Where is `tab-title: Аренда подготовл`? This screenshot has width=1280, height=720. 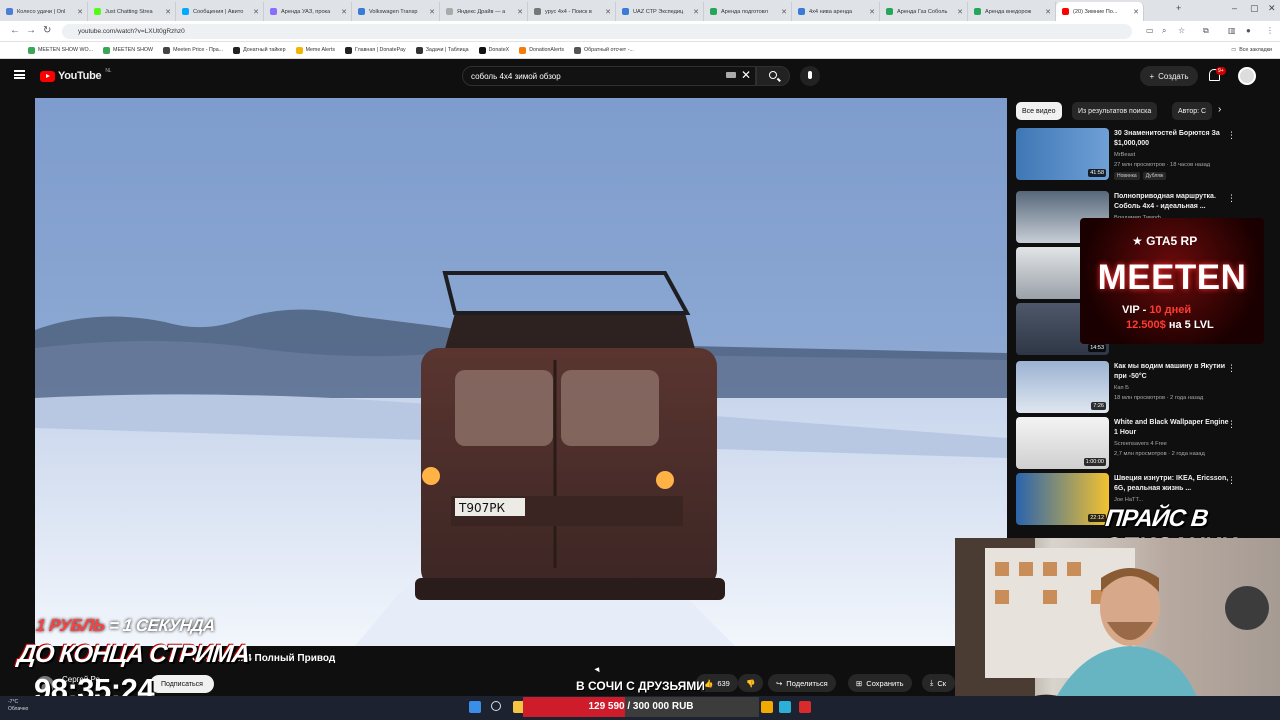 tab-title: Аренда подготовл is located at coordinates (744, 11).